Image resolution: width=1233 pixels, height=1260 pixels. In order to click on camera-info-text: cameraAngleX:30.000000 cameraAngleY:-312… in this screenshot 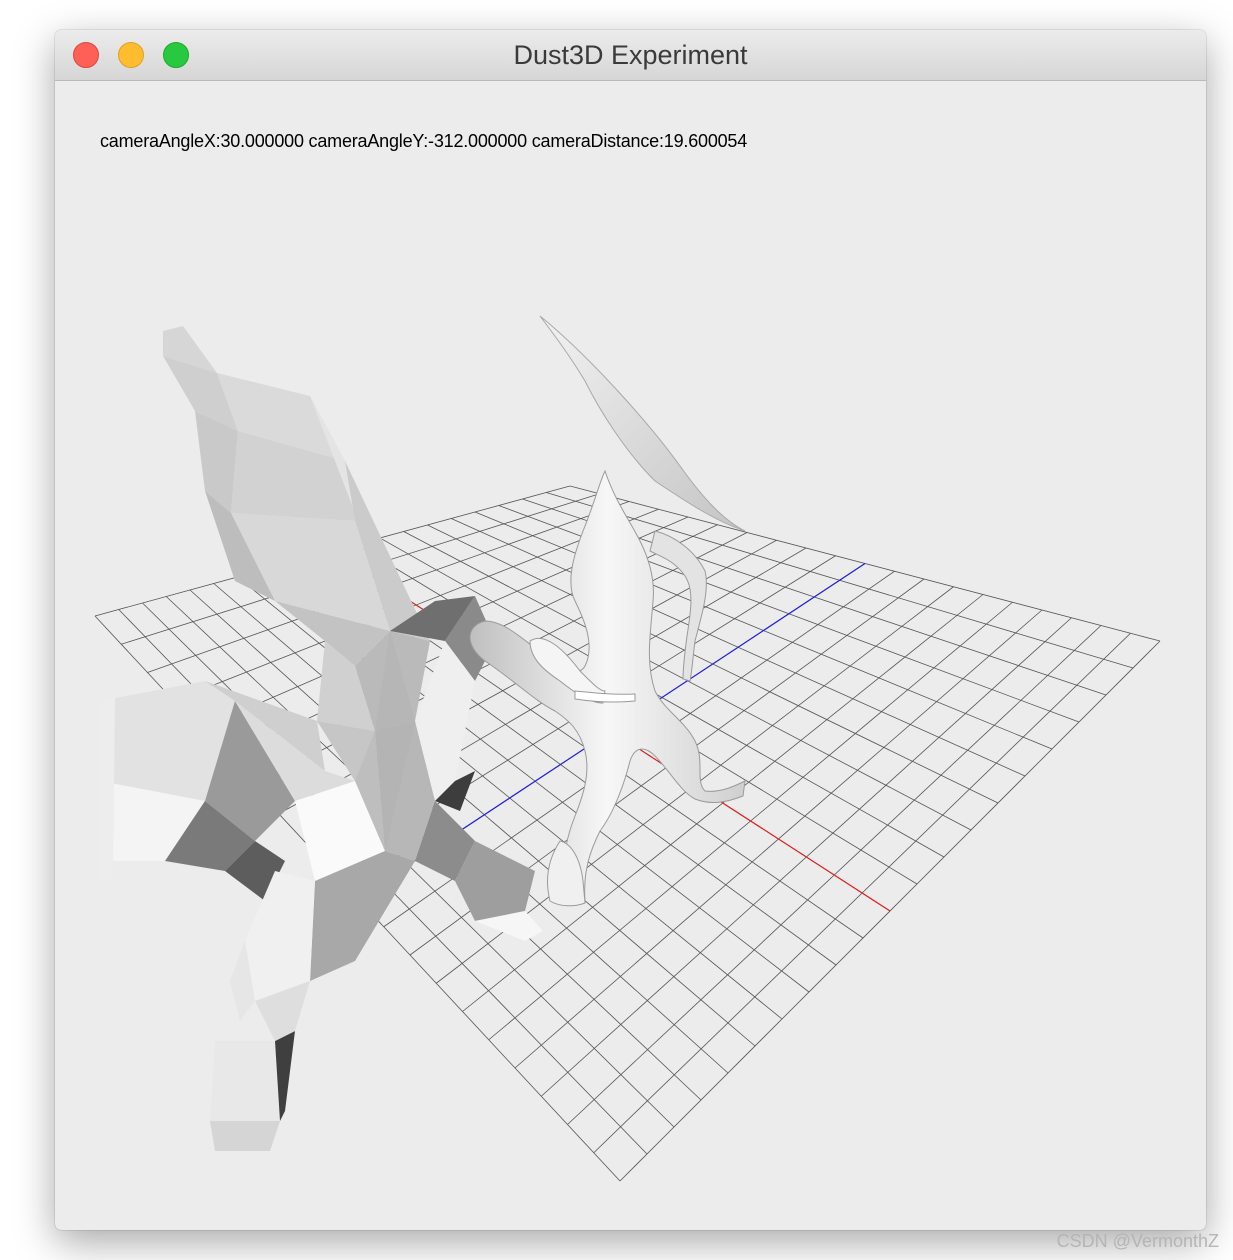, I will do `click(424, 141)`.